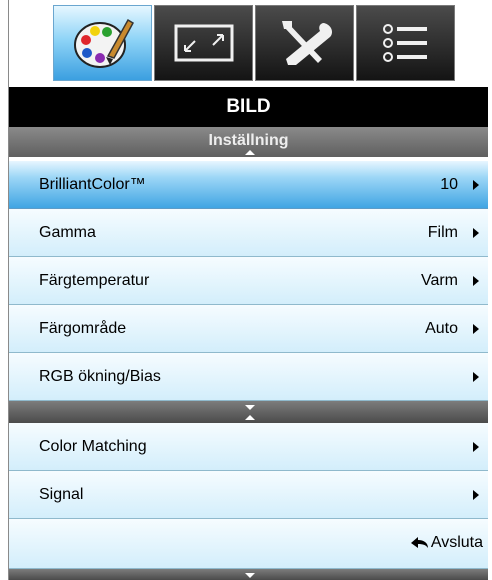 The height and width of the screenshot is (580, 492). Describe the element at coordinates (442, 232) in the screenshot. I see `menu-item-value: Film` at that location.